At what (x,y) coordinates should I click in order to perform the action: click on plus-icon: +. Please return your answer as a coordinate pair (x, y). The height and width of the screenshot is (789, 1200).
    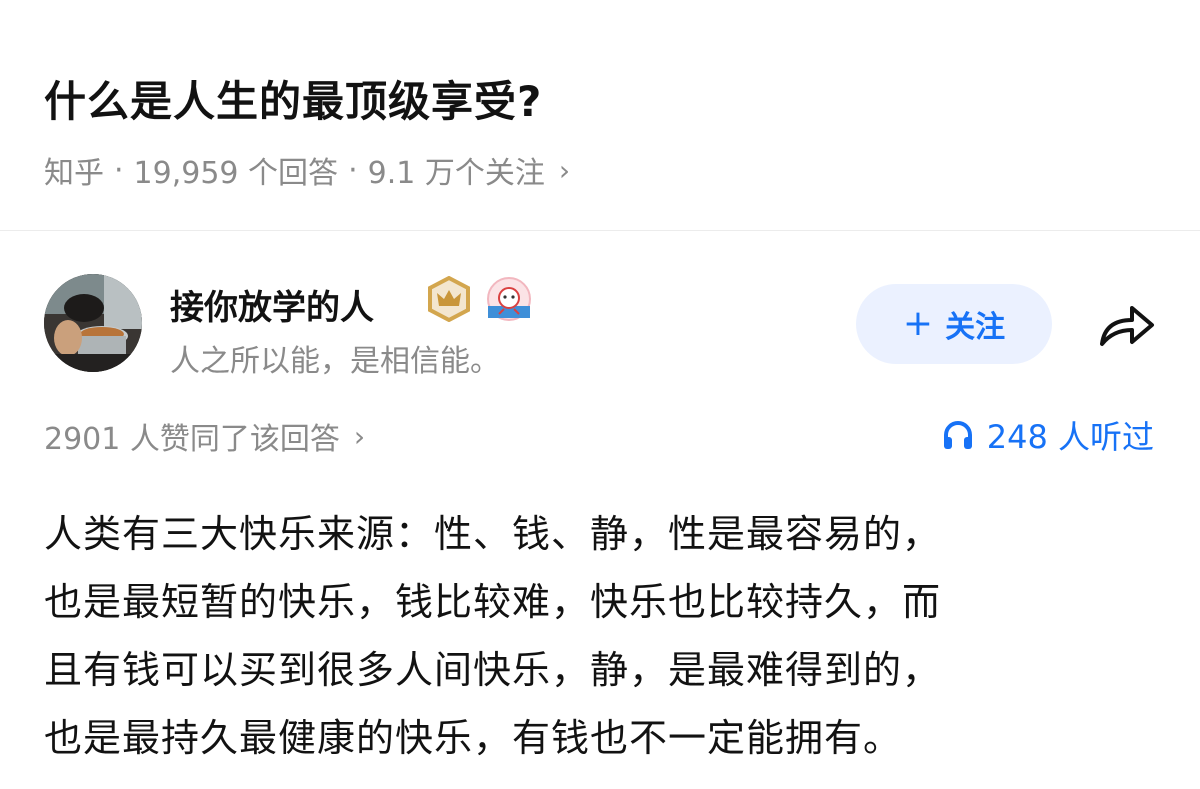
    Looking at the image, I should click on (918, 323).